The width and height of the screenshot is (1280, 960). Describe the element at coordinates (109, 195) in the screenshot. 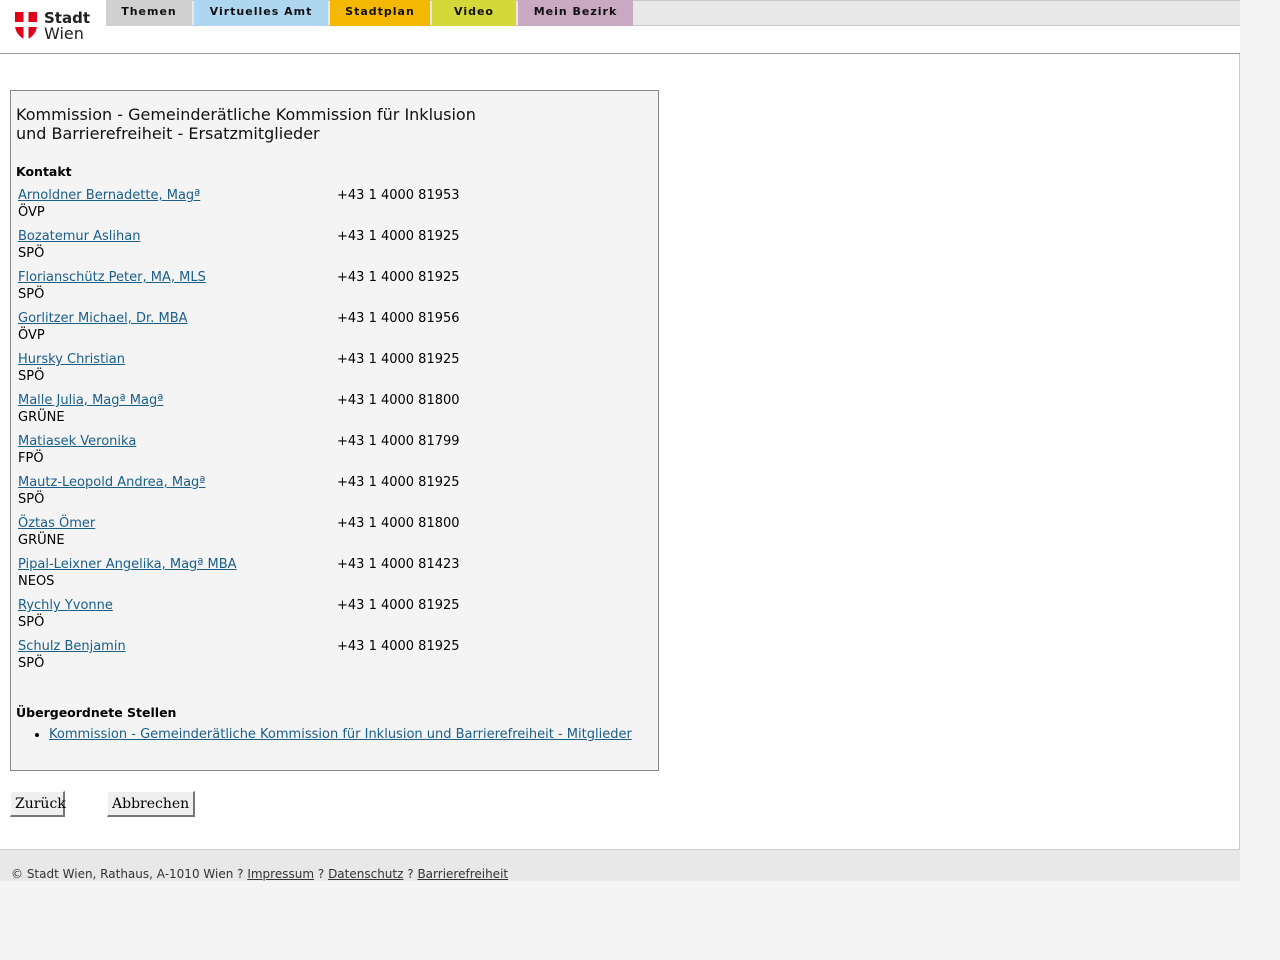

I see `contact-name-link: Arnoldner Bernadette, Magª` at that location.